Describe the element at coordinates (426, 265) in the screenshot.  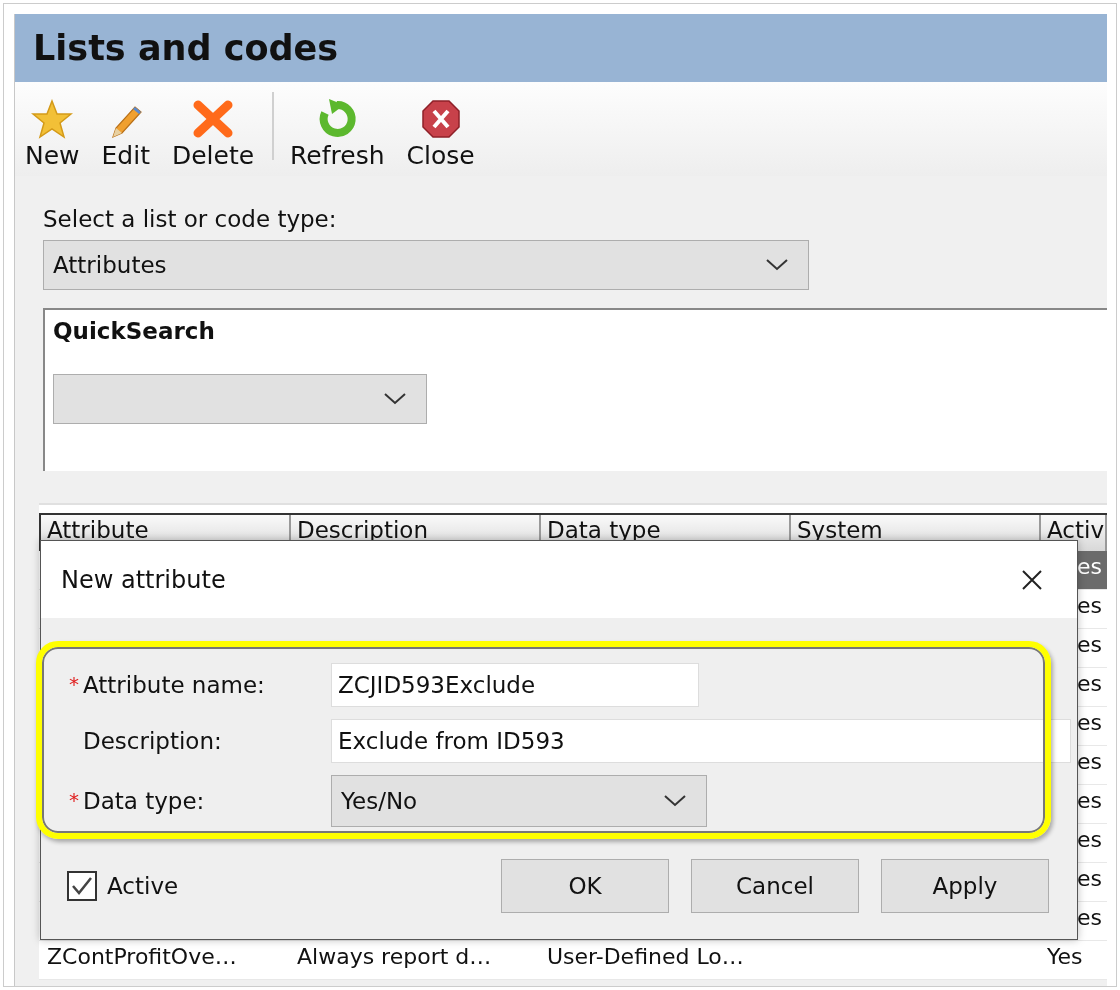
I see `type-dropdown: Attributes` at that location.